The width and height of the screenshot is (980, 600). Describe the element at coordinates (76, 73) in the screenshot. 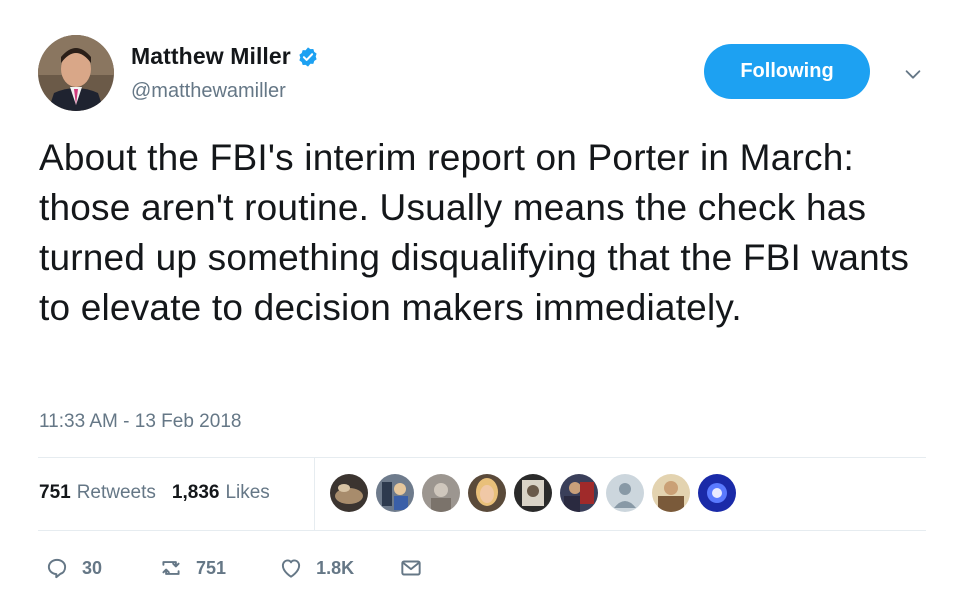

I see `author-avatar` at that location.